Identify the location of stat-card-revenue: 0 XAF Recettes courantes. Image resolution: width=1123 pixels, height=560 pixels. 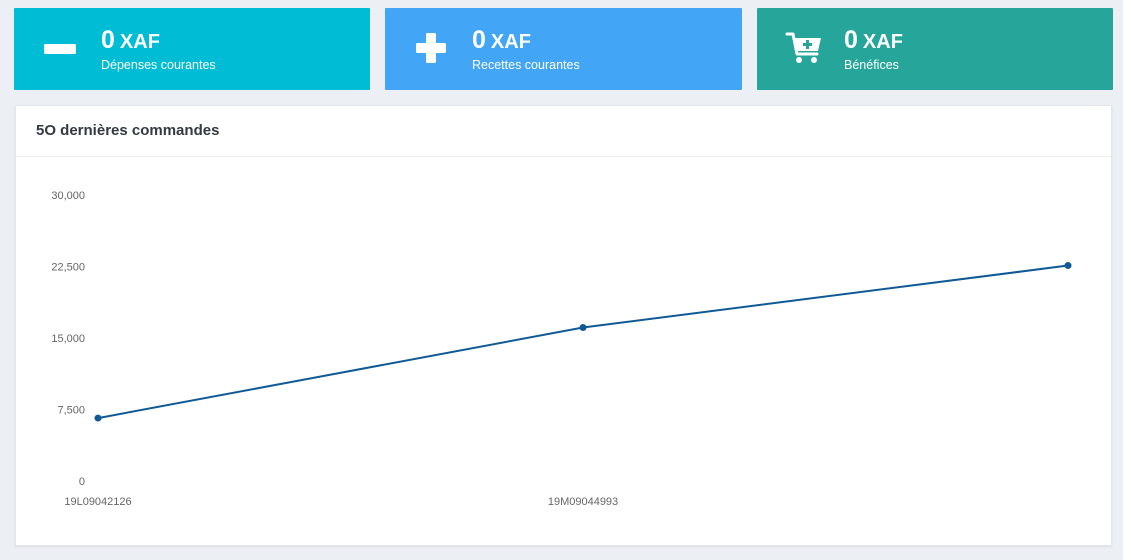
(563, 49).